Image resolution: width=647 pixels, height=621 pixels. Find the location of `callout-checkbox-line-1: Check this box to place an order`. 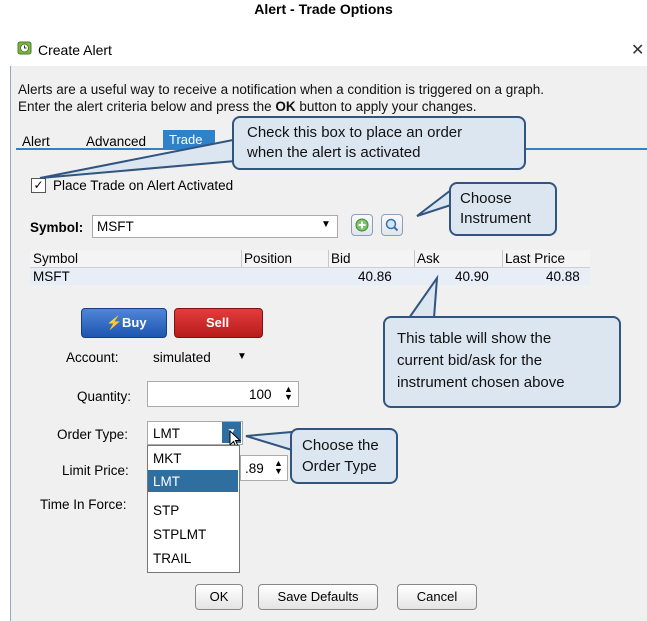

callout-checkbox-line-1: Check this box to place an order is located at coordinates (355, 132).